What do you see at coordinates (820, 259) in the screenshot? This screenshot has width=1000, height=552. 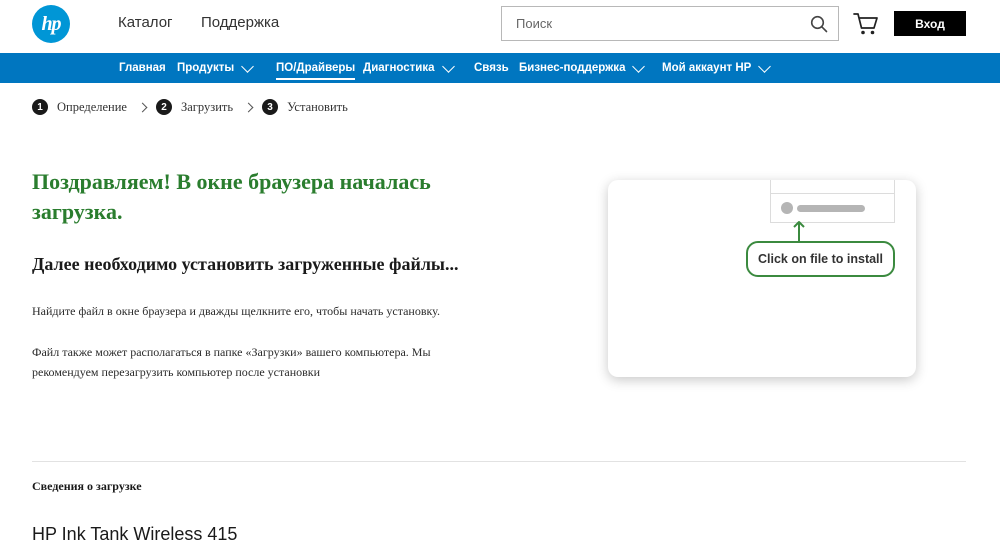 I see `install-hint-pill: Click on file to install` at bounding box center [820, 259].